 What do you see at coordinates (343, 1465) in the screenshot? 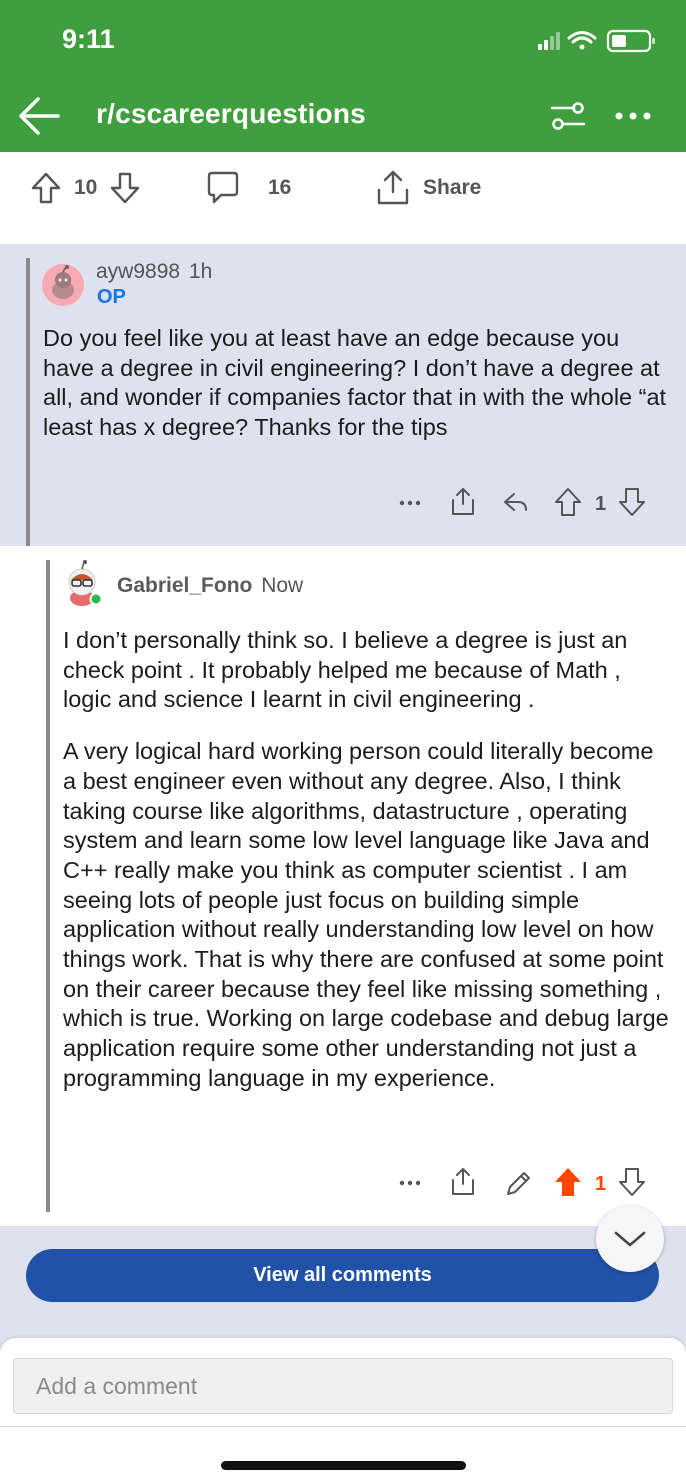
I see `home-indicator` at bounding box center [343, 1465].